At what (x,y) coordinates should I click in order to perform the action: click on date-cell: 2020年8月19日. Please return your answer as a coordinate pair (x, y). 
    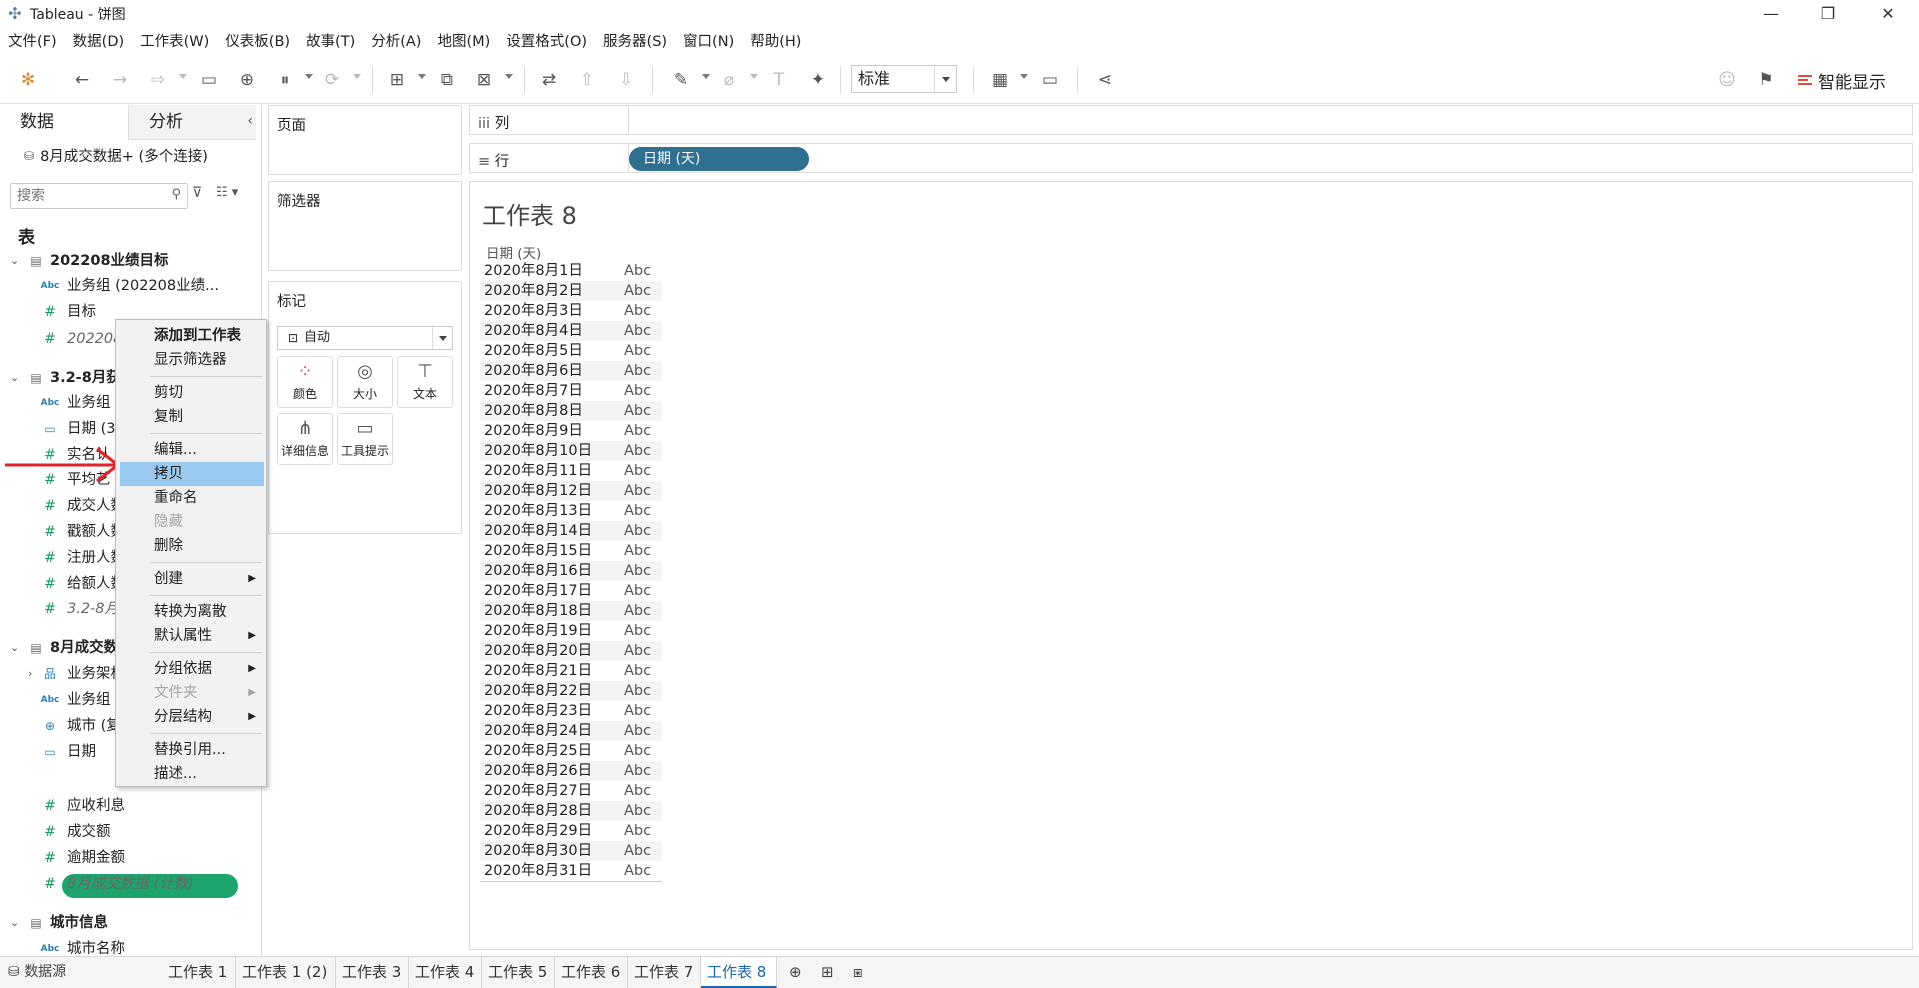
    Looking at the image, I should click on (538, 631).